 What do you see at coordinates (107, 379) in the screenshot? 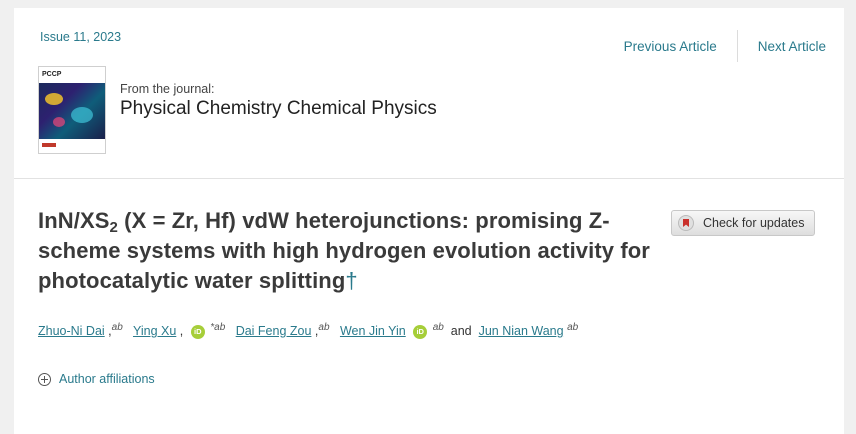
I see `author-affiliations-label: Author affiliations` at bounding box center [107, 379].